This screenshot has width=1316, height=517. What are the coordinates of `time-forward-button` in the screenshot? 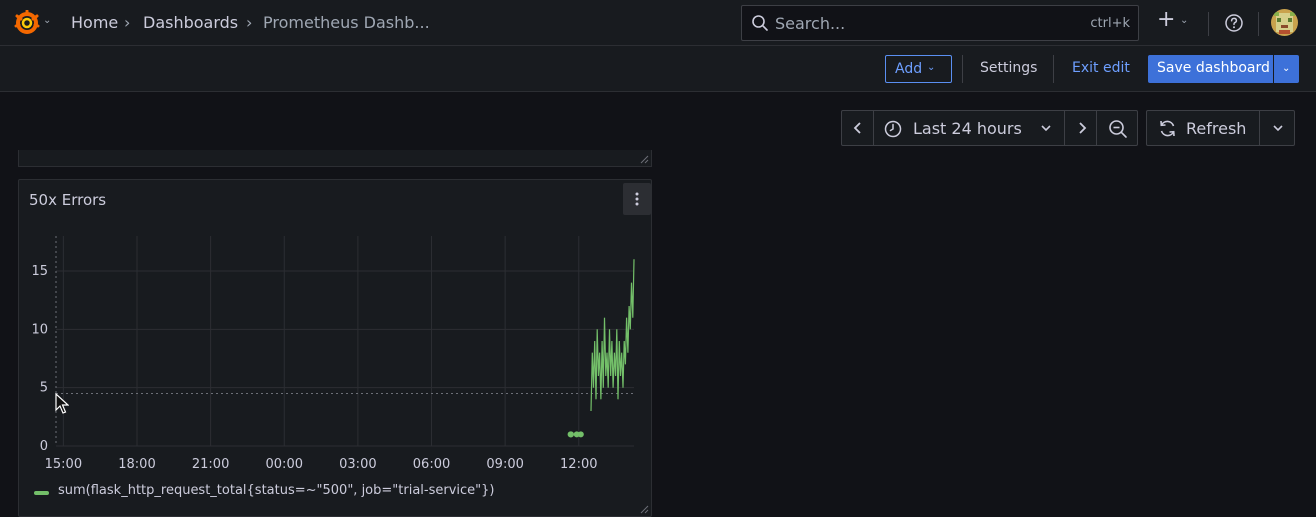 It's located at (1080, 128).